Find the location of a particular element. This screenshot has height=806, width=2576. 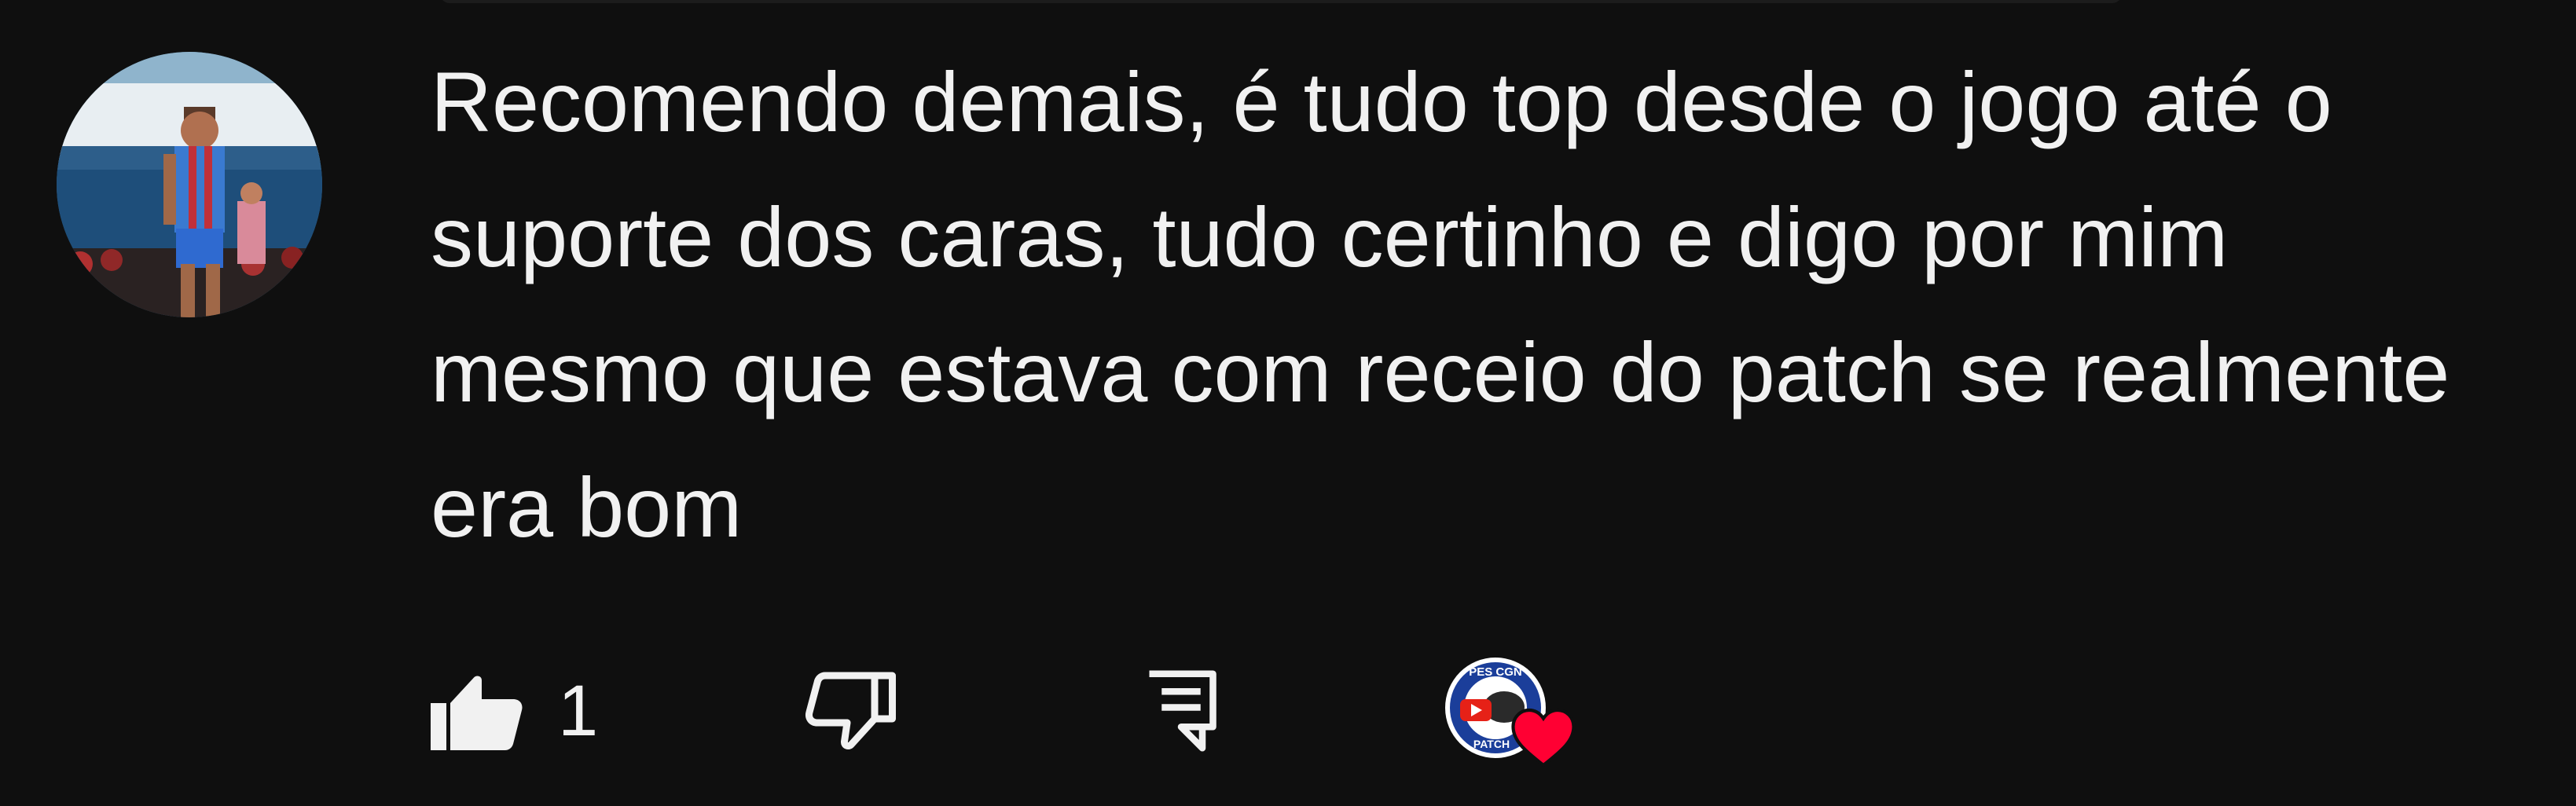

creator-logo-text-top: PES CGN is located at coordinates (1495, 672).